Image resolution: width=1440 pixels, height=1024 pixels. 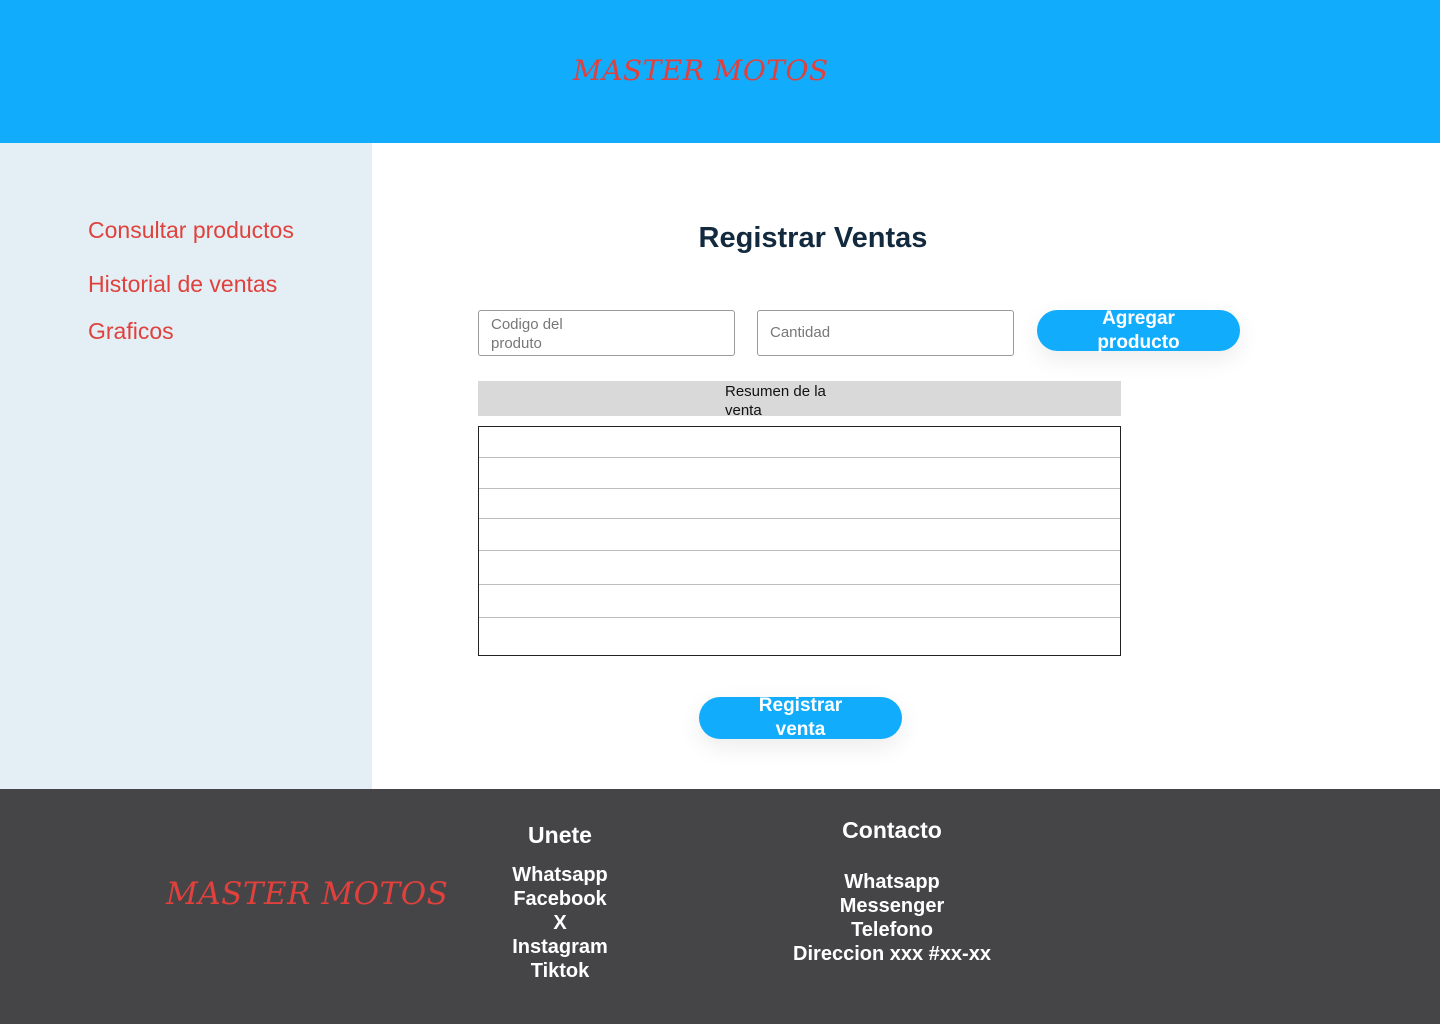 I want to click on sidebar-item-historial-ventas: Historial de ventas, so click(x=182, y=284).